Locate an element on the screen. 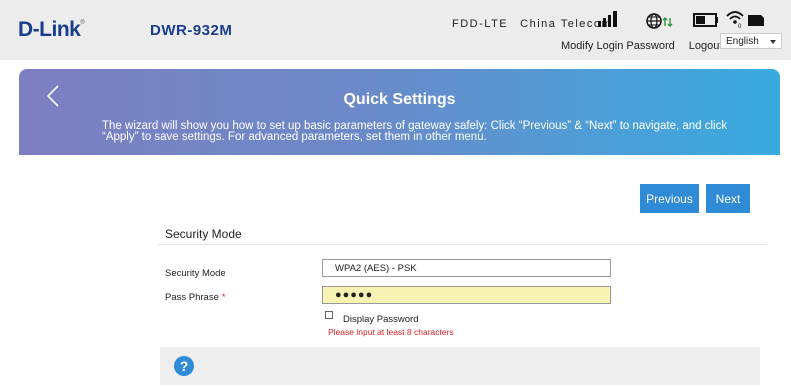  globe-data-icon is located at coordinates (659, 21).